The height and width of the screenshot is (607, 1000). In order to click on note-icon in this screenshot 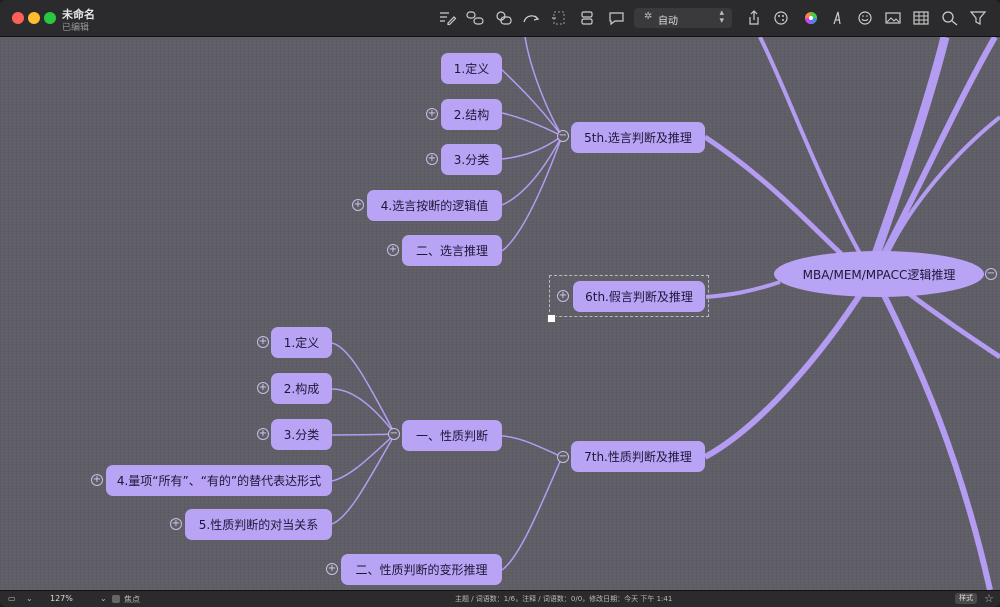, I will do `click(447, 18)`.